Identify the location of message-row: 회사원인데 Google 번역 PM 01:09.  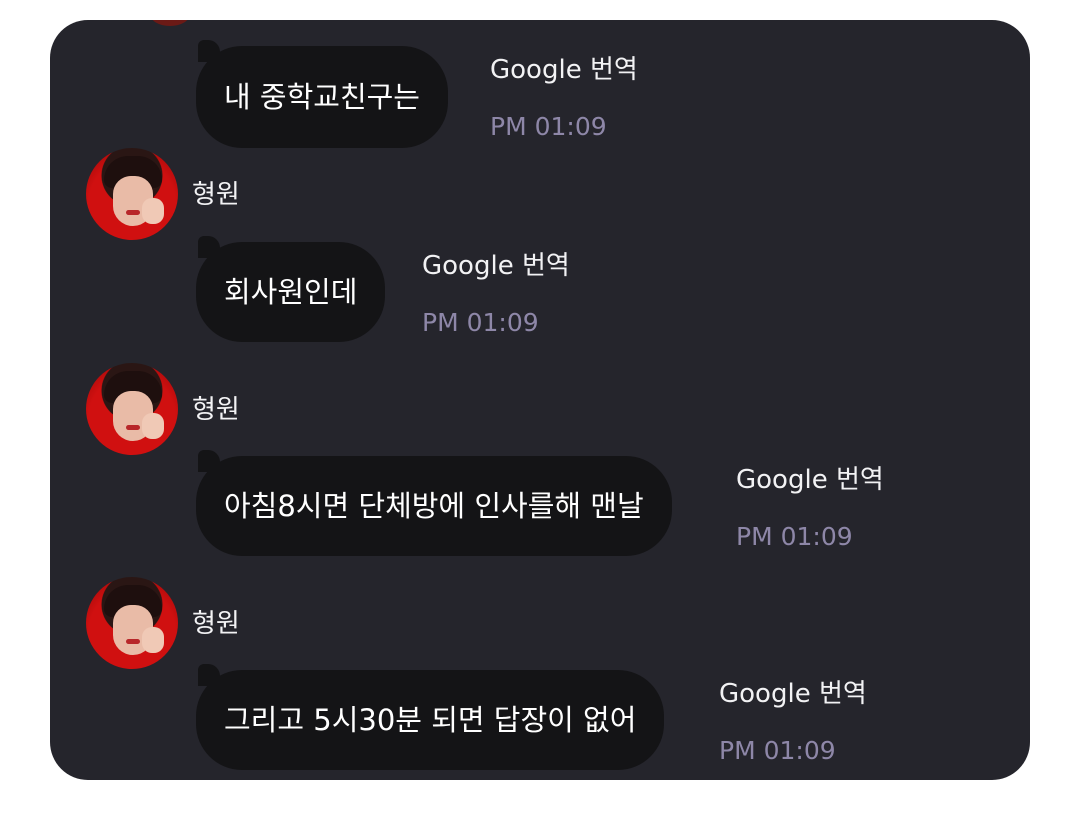
(383, 289).